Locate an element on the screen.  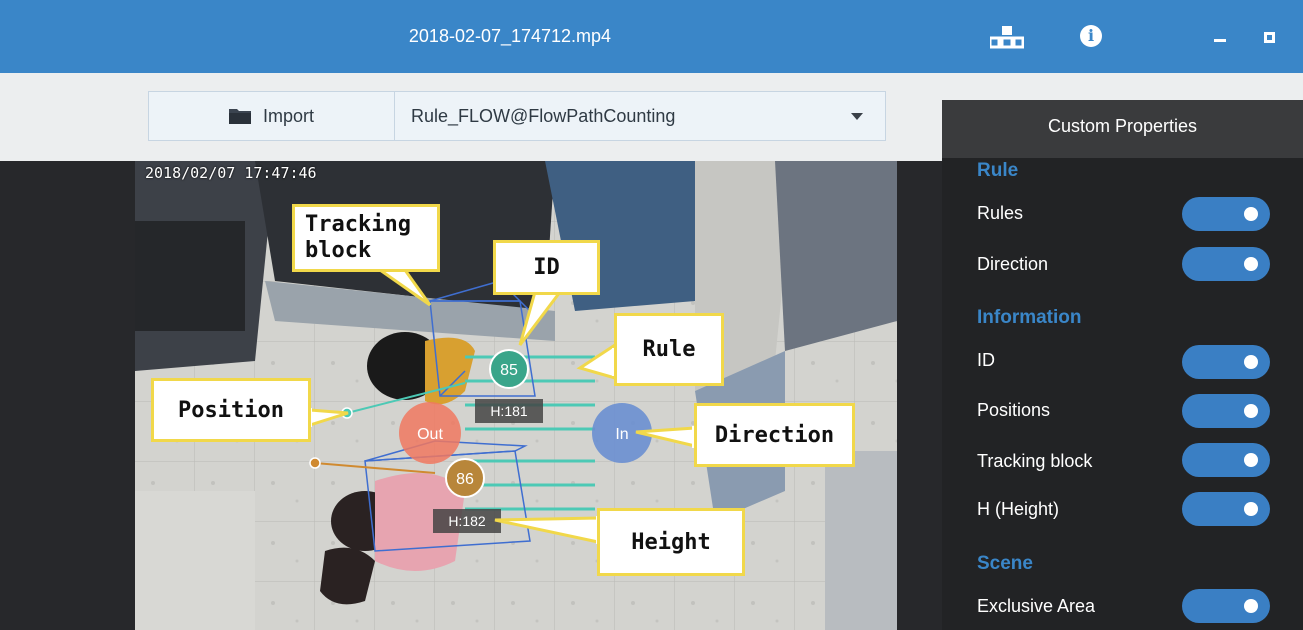
callout-direction: Direction is located at coordinates (774, 435).